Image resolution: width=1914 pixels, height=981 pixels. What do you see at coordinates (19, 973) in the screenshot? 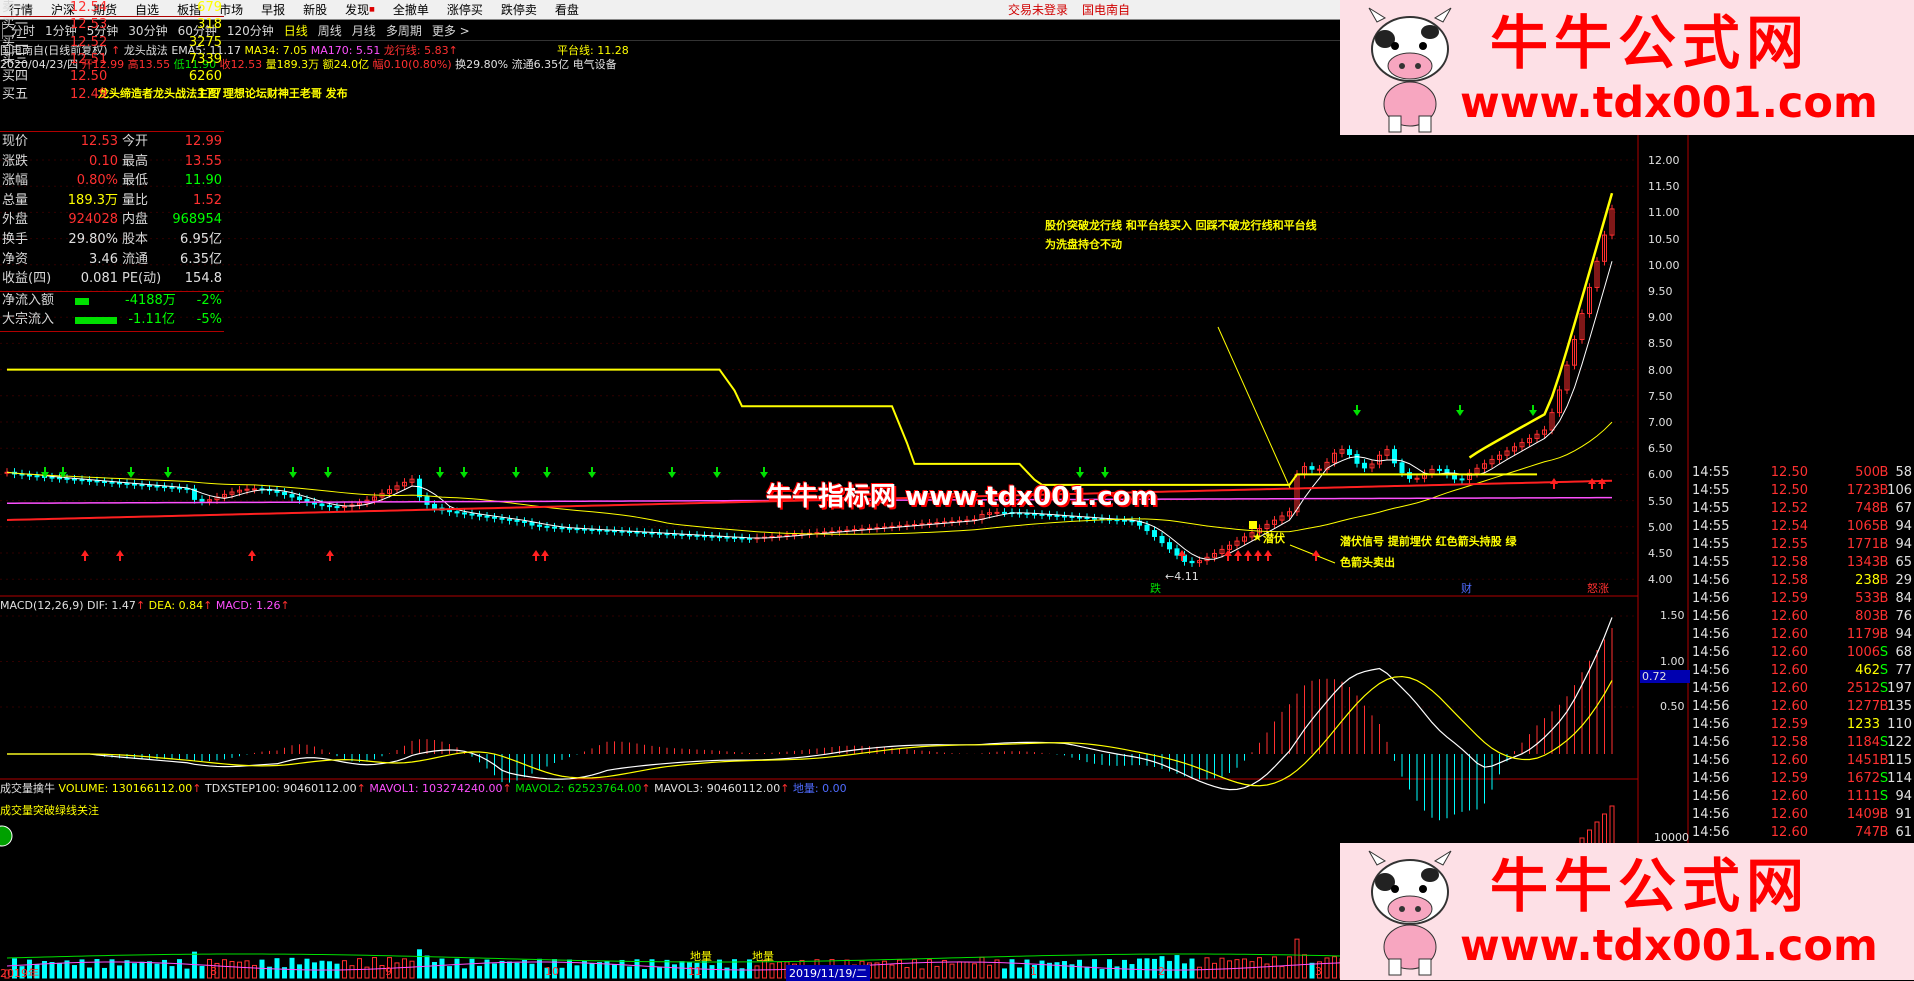
I see `date-tick: 2019年` at bounding box center [19, 973].